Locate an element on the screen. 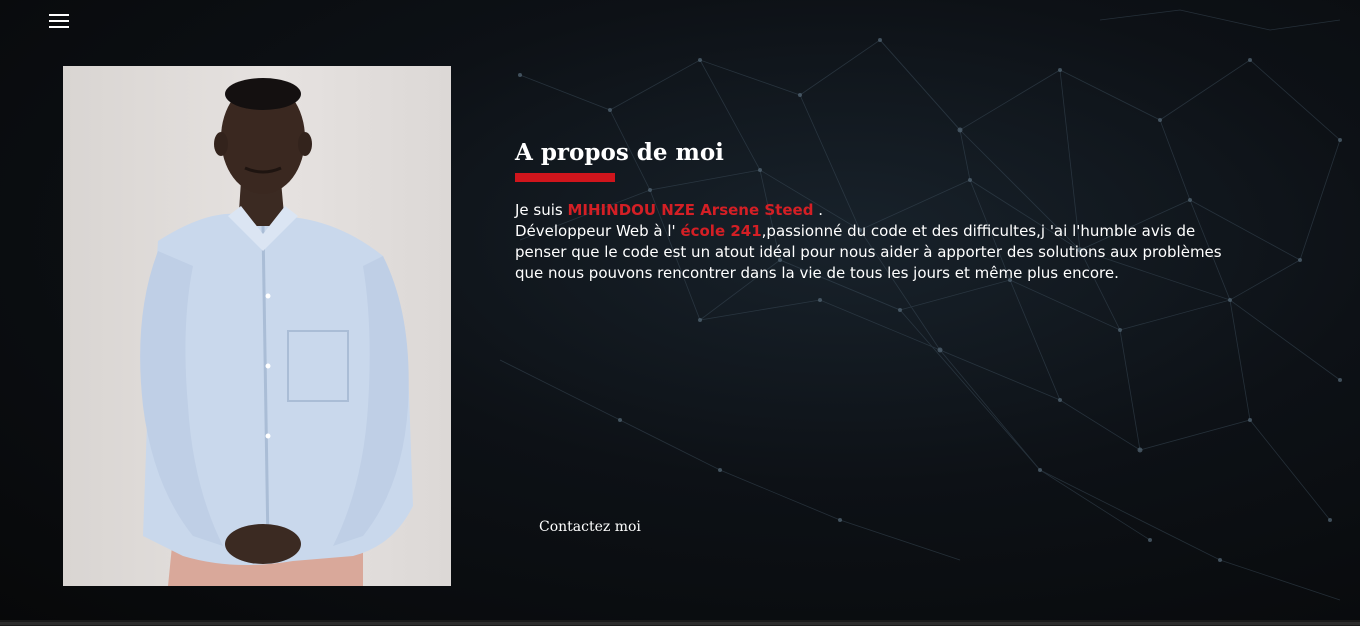  school-name: école 241 is located at coordinates (721, 231).